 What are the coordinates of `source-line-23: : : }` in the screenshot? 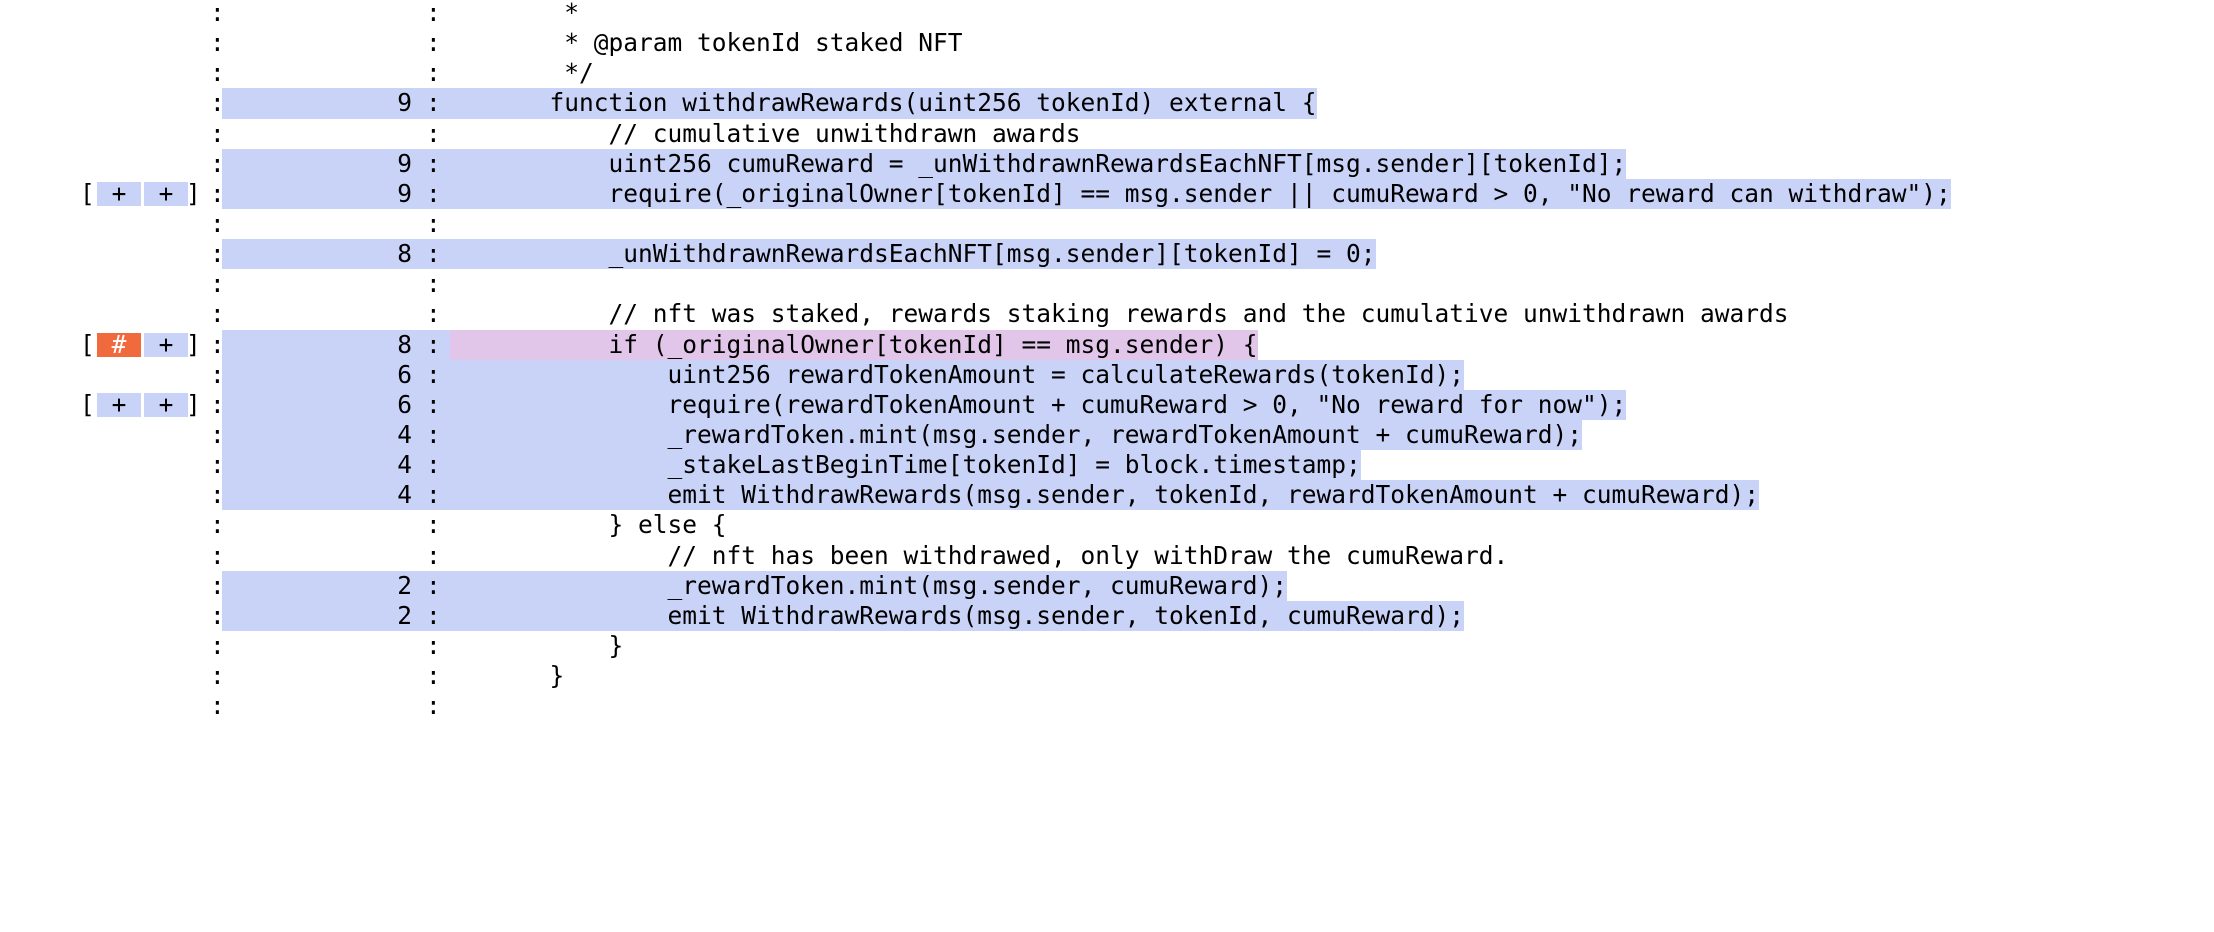 It's located at (1107, 676).